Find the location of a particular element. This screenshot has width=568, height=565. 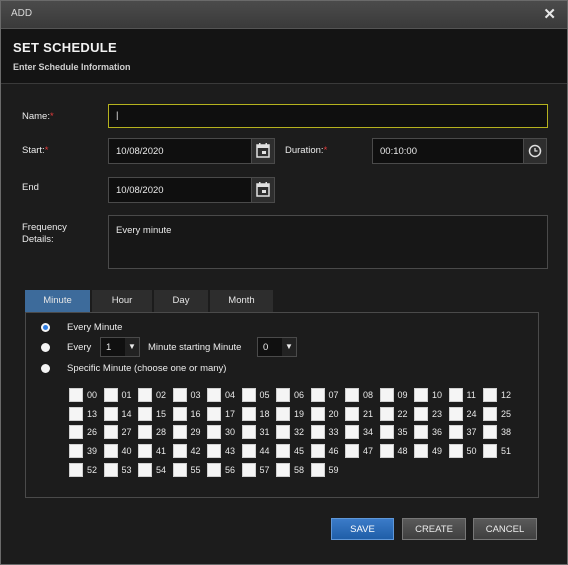

name-input-value: | is located at coordinates (117, 115).